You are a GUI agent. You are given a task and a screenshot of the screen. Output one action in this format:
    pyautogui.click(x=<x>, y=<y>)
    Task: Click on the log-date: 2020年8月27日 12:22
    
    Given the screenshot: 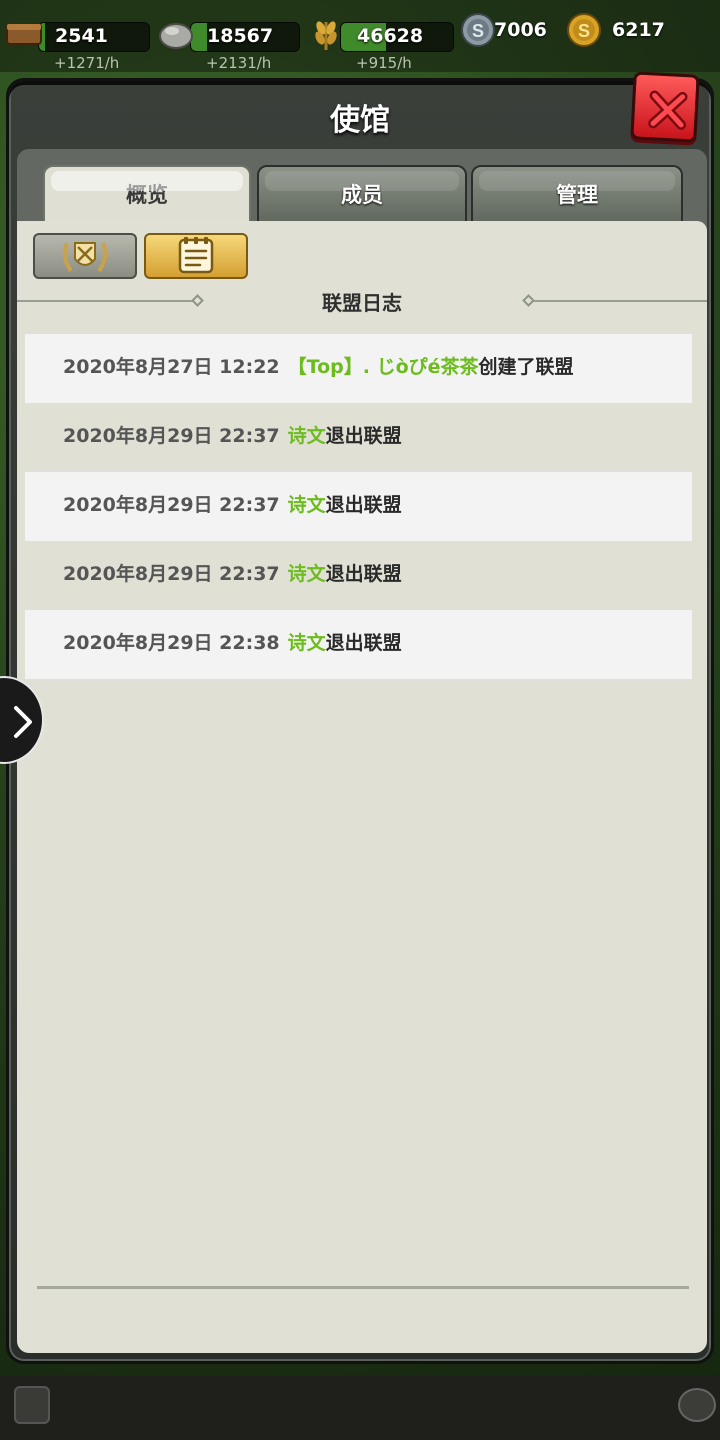 What is the action you would take?
    pyautogui.click(x=171, y=367)
    